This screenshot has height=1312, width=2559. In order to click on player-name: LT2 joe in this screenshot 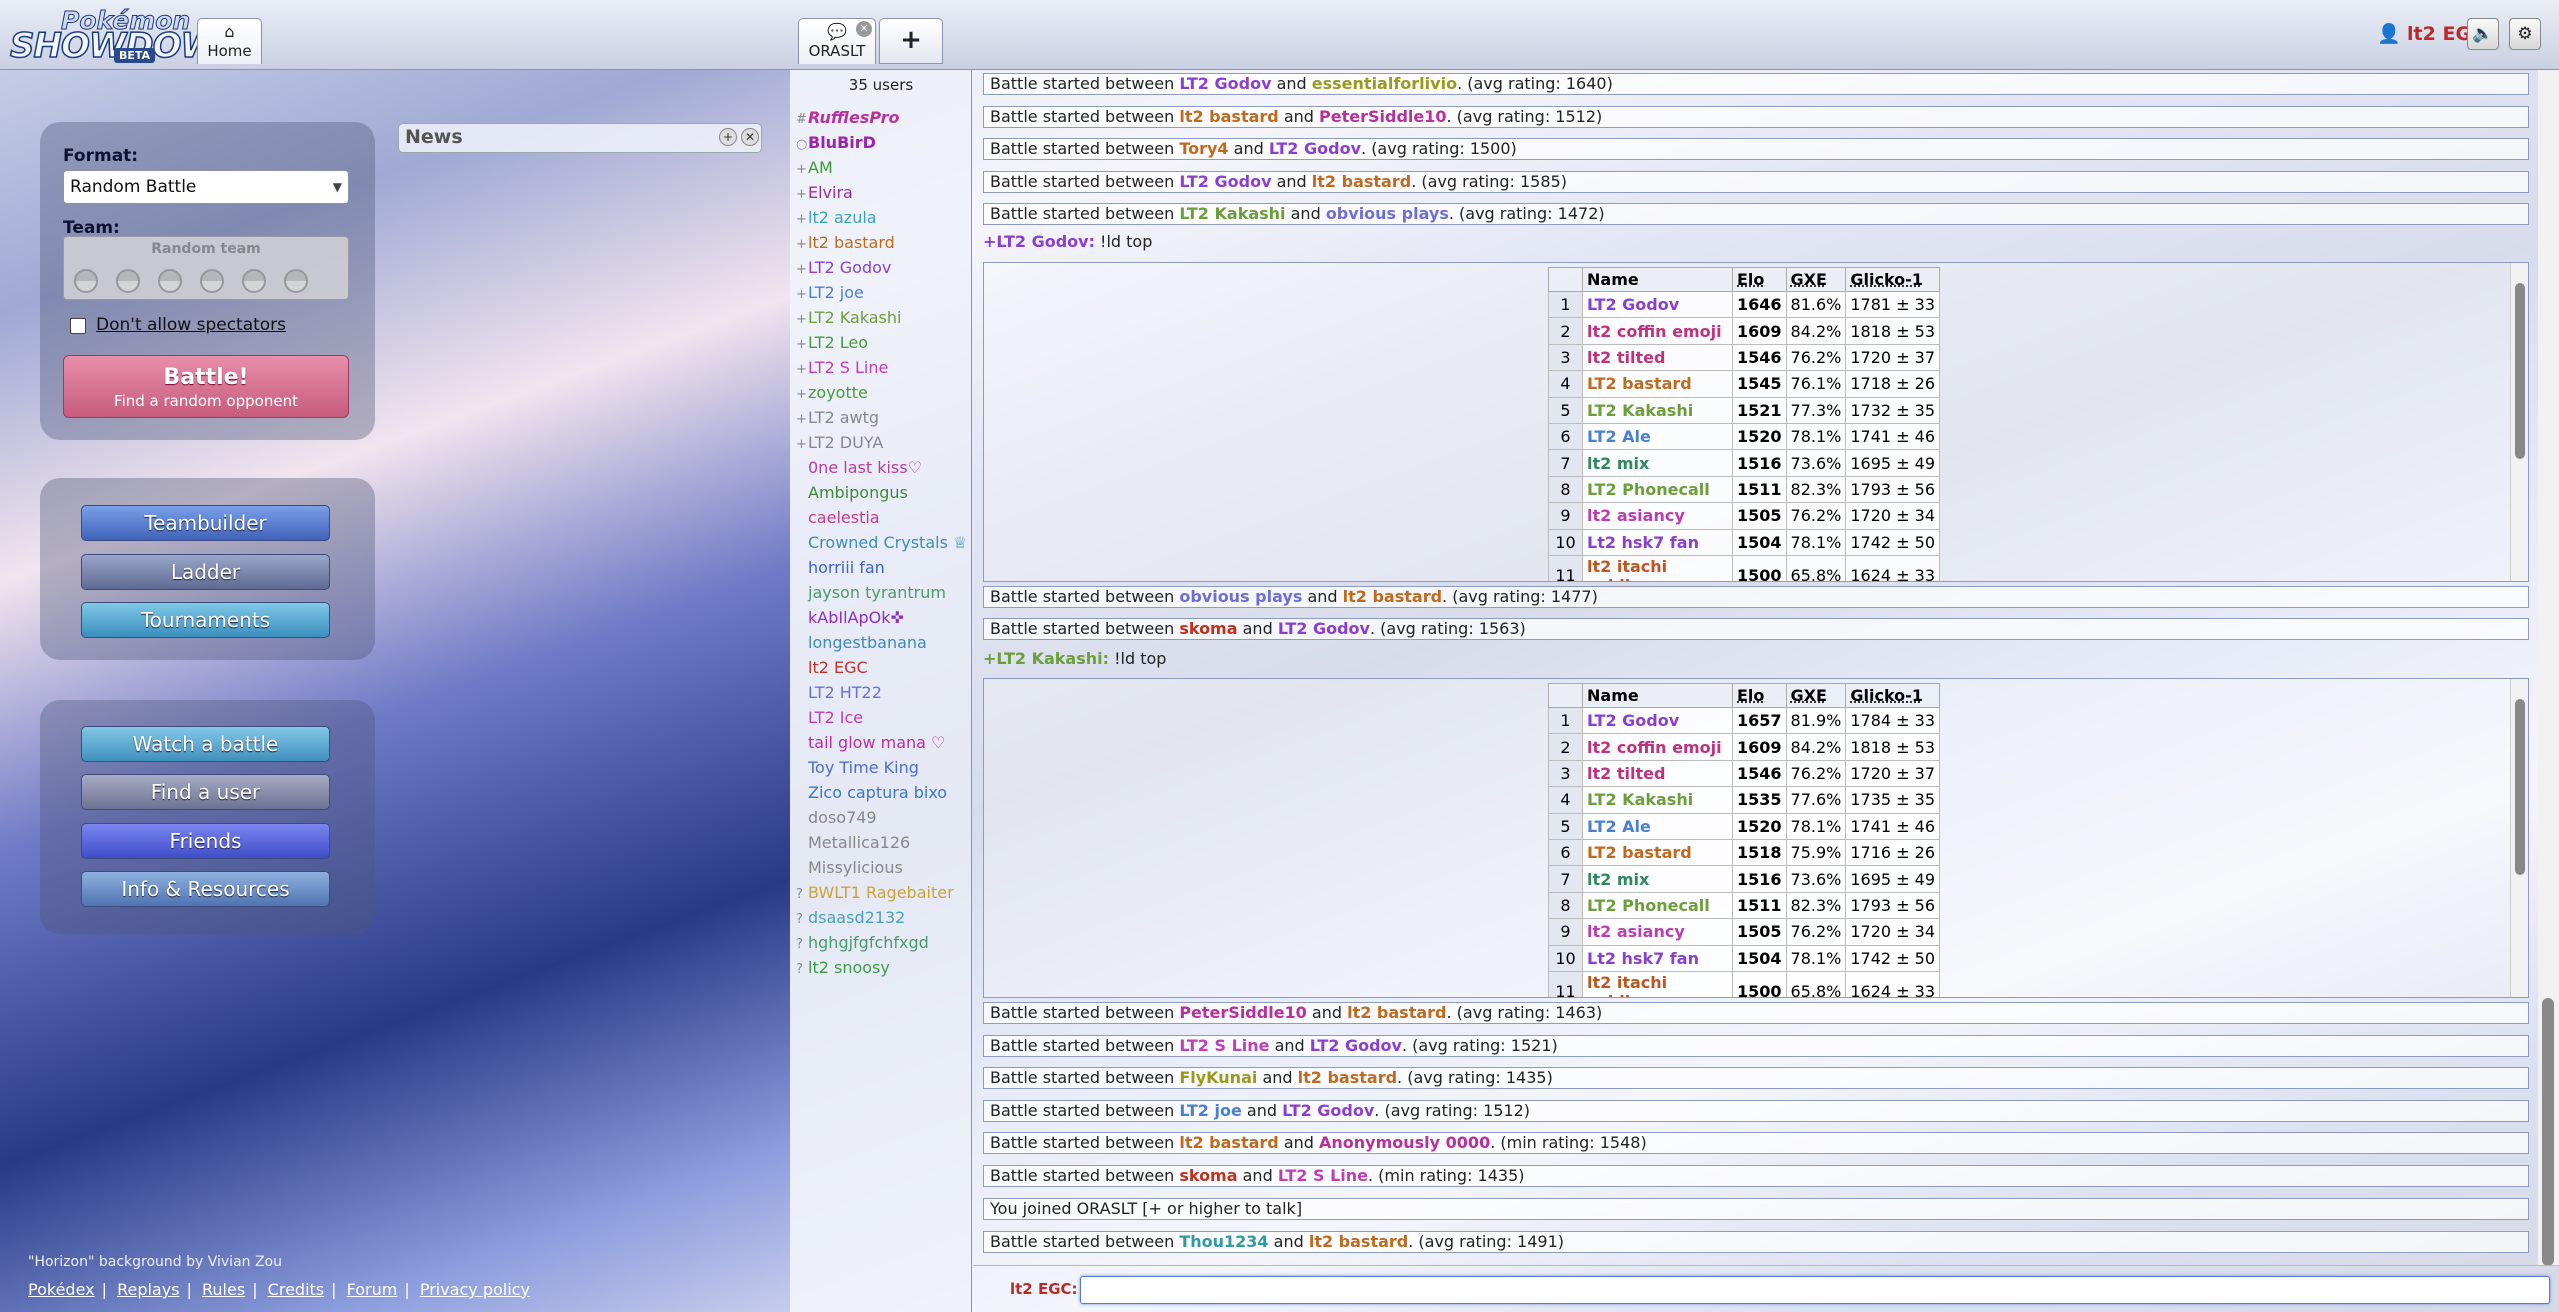, I will do `click(1210, 1110)`.